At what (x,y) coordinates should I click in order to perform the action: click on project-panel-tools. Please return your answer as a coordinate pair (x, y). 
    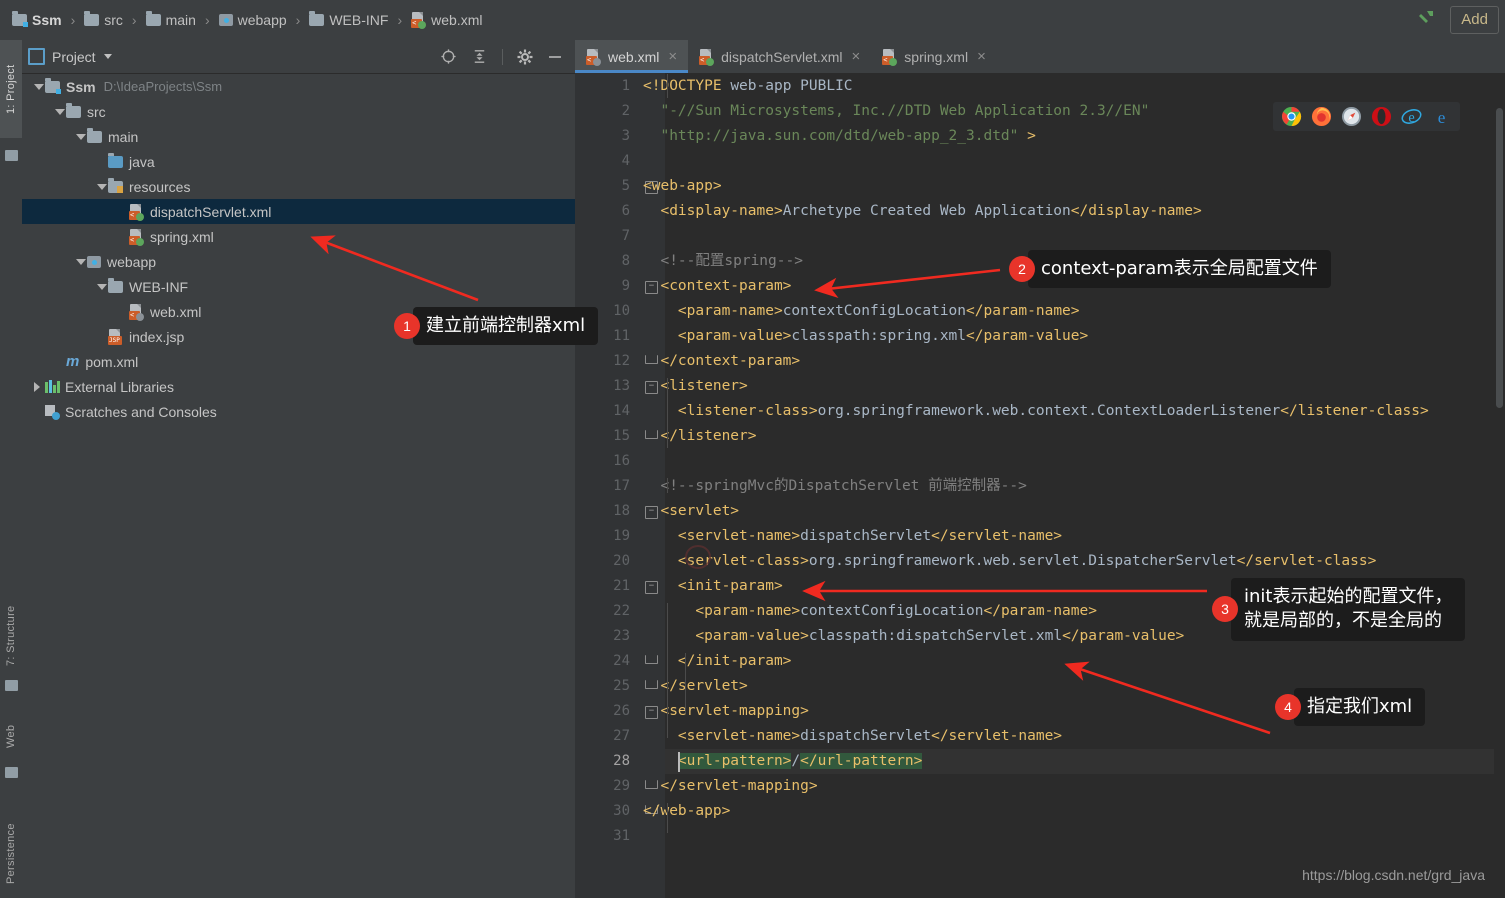
    Looking at the image, I should click on (504, 56).